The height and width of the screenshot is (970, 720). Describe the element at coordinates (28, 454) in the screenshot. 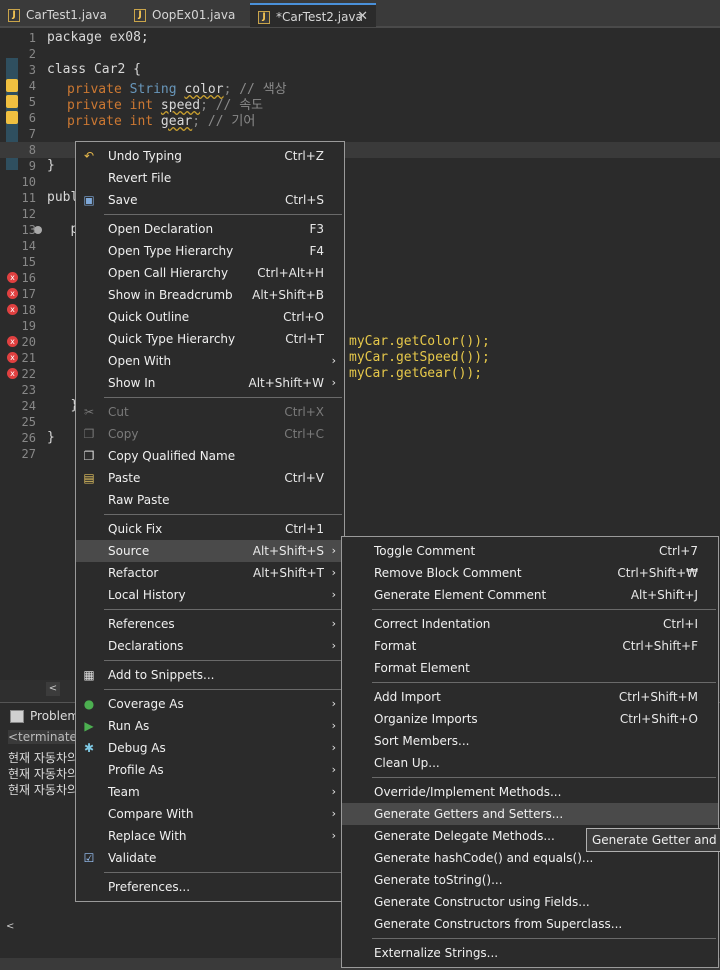

I see `line-number: 27` at that location.